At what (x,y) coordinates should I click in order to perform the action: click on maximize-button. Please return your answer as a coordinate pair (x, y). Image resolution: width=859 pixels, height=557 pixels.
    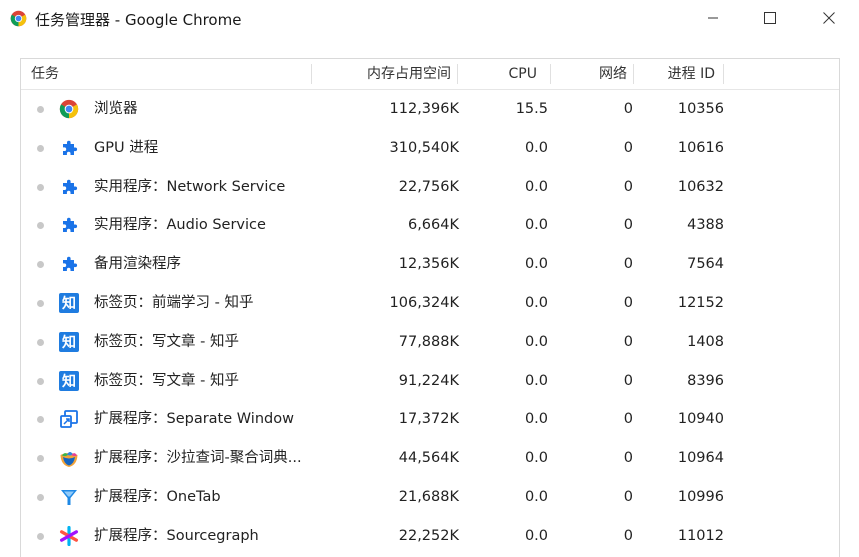
    Looking at the image, I should click on (770, 18).